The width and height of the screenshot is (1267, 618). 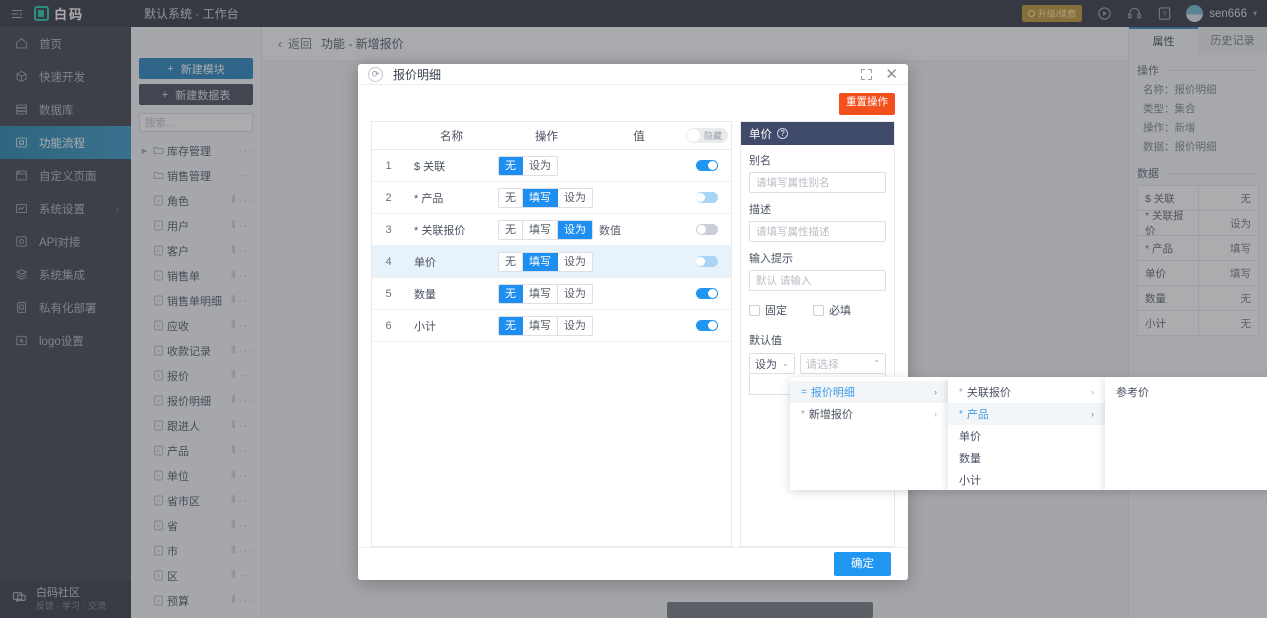 What do you see at coordinates (388, 293) in the screenshot?
I see `row-index: 5` at bounding box center [388, 293].